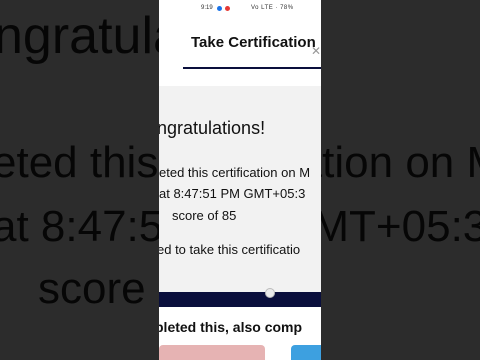 The width and height of the screenshot is (480, 360). I want to click on status-time: 9:19, so click(207, 8).